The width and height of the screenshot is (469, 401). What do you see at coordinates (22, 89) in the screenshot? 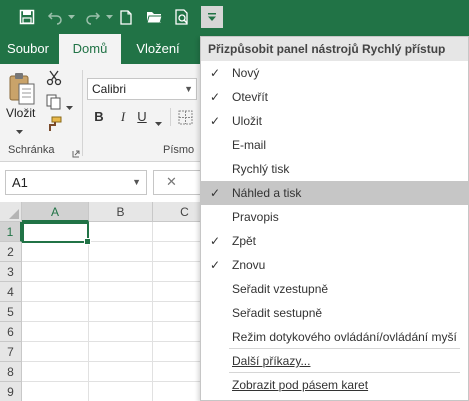
I see `paste-icon` at bounding box center [22, 89].